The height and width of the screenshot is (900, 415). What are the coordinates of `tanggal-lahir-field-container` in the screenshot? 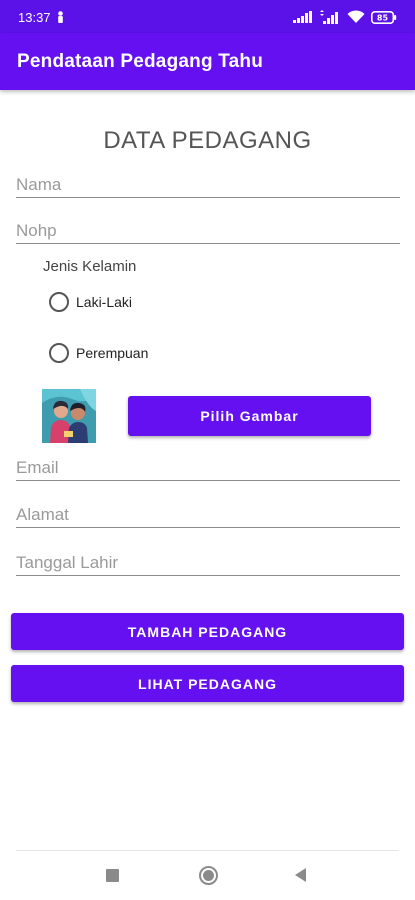 It's located at (208, 561).